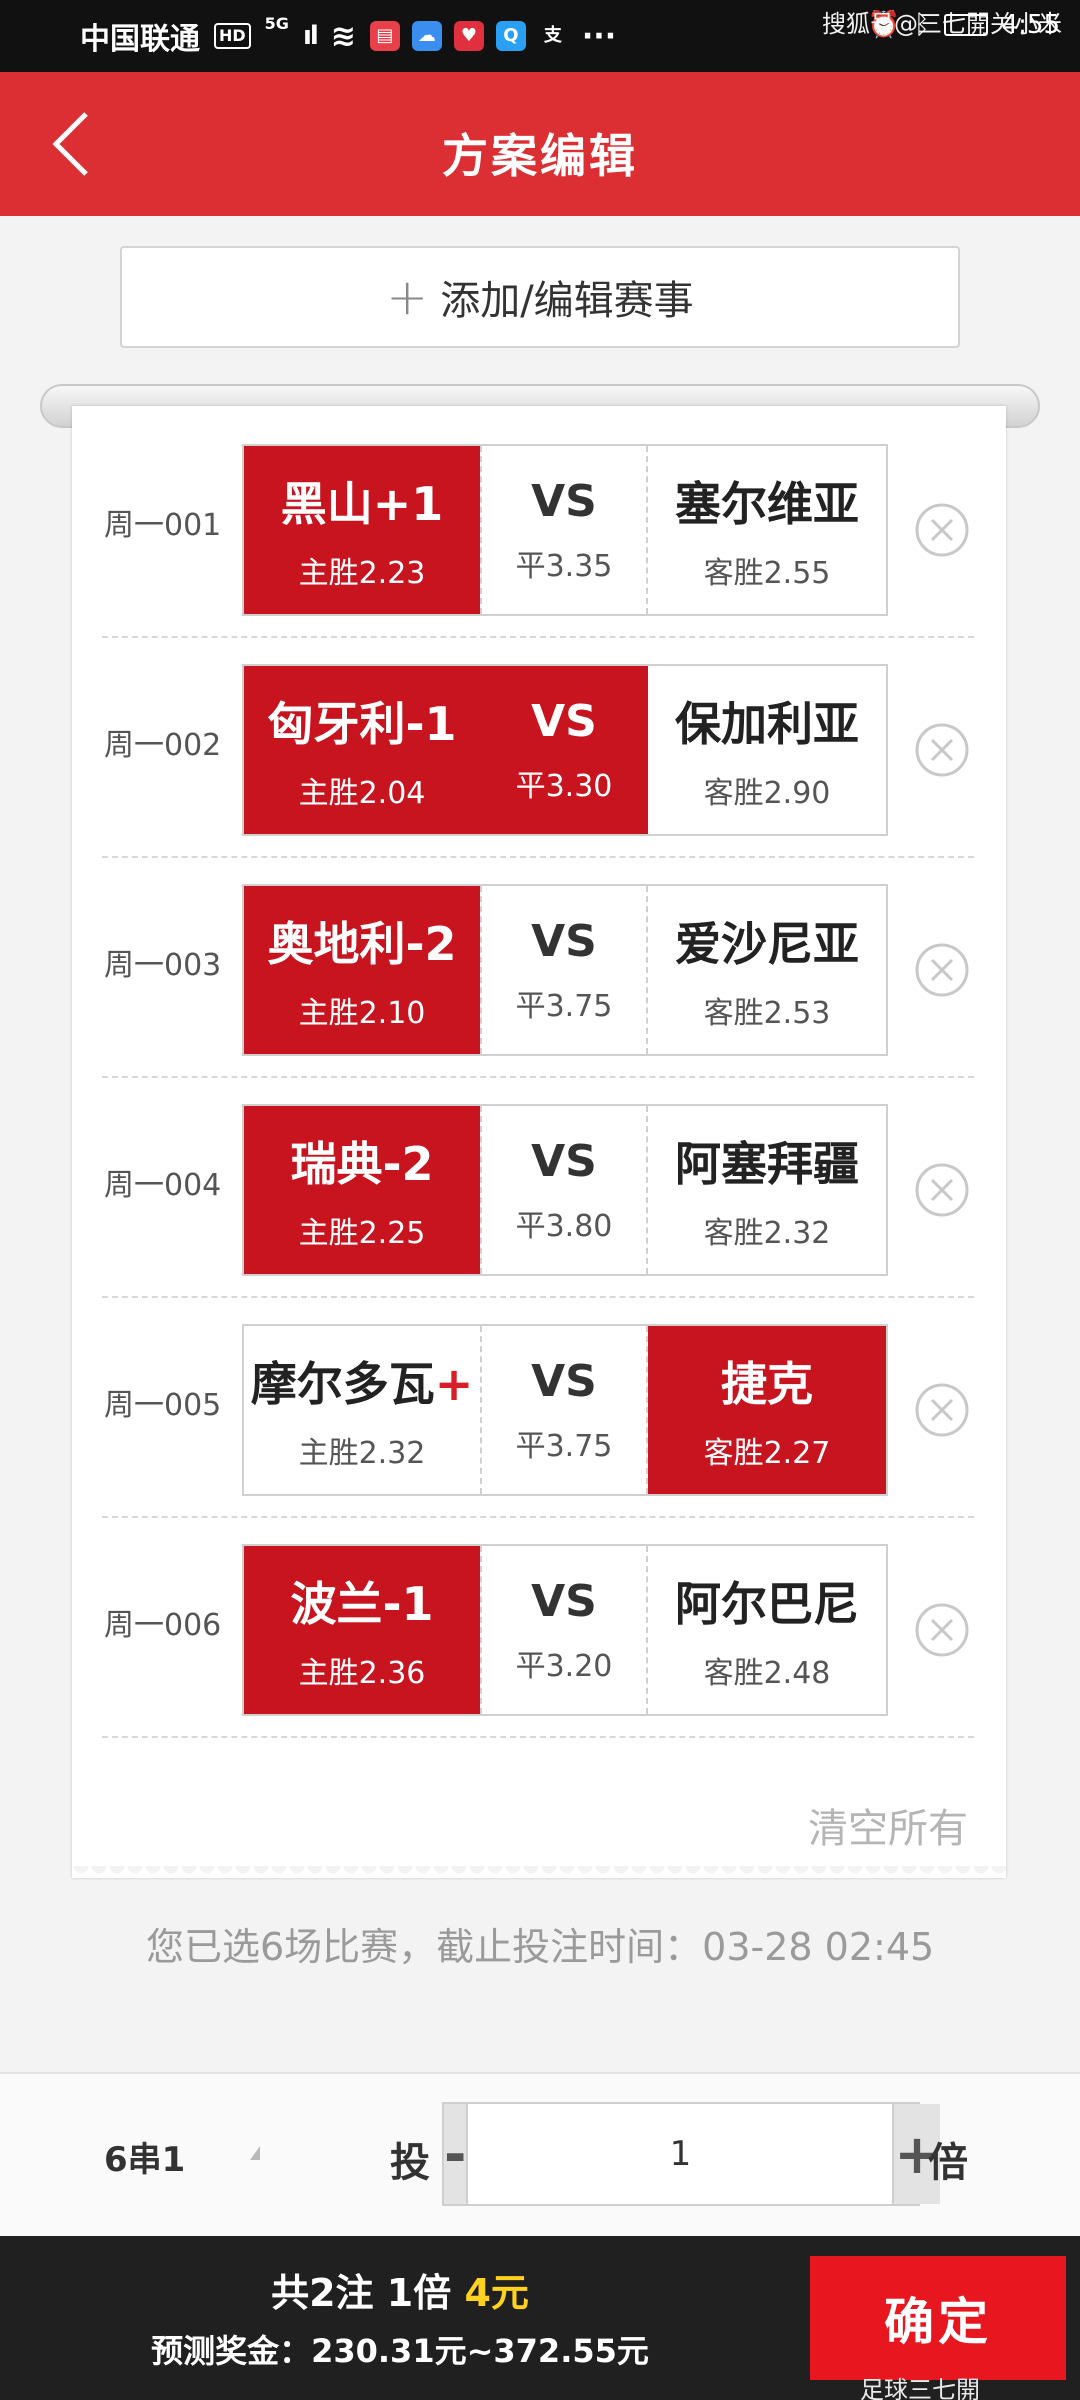  Describe the element at coordinates (540, 144) in the screenshot. I see `nav-header: 方案编辑` at that location.